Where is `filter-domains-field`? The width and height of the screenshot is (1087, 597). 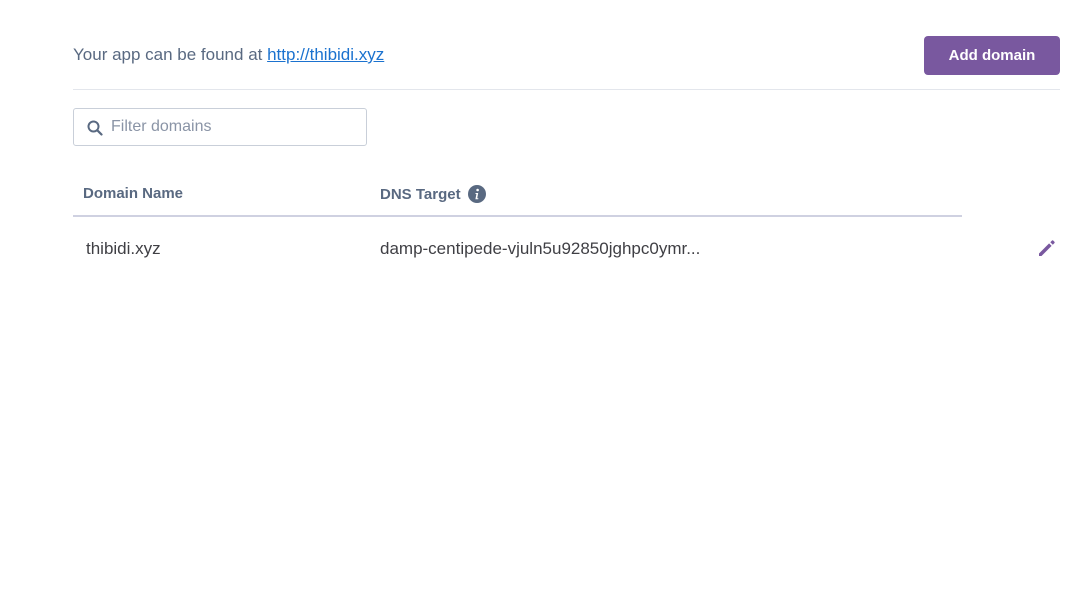
filter-domains-field is located at coordinates (220, 127).